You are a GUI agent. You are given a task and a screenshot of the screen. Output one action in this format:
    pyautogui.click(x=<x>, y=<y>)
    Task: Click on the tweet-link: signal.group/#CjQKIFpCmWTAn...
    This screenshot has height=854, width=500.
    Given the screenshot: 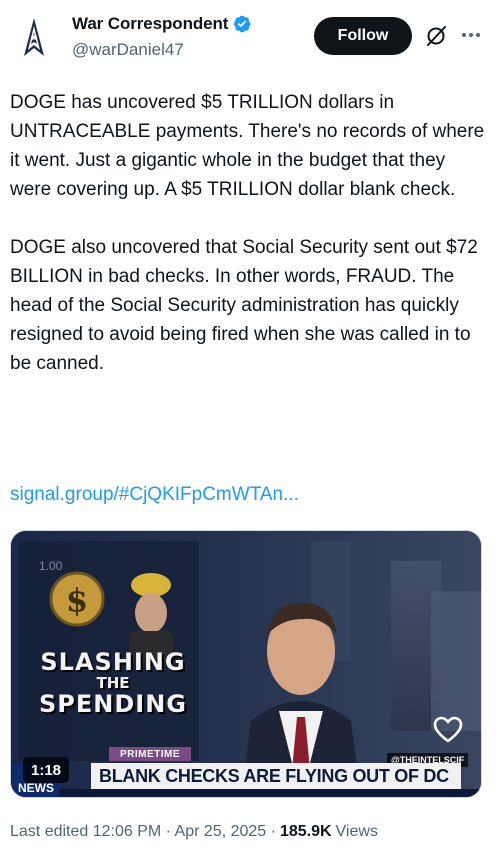 What is the action you would take?
    pyautogui.click(x=154, y=495)
    